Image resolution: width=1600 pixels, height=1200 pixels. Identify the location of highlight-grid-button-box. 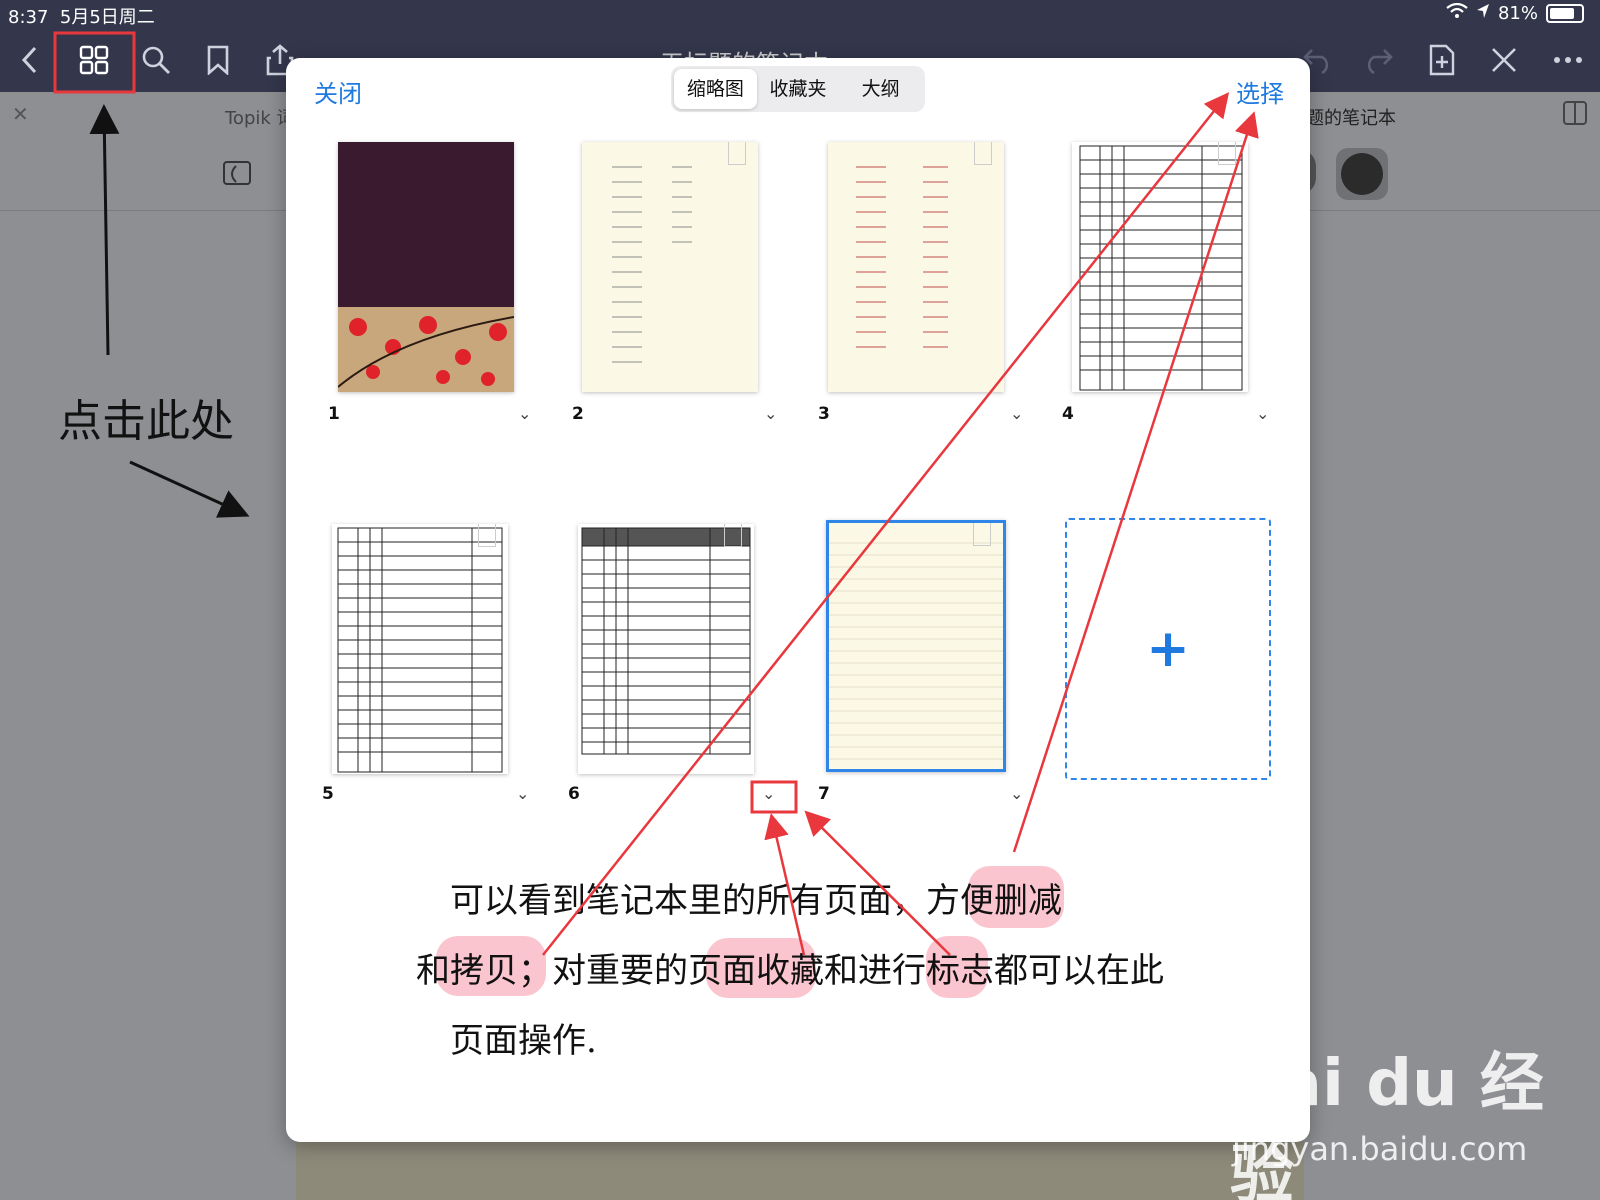
(94, 62).